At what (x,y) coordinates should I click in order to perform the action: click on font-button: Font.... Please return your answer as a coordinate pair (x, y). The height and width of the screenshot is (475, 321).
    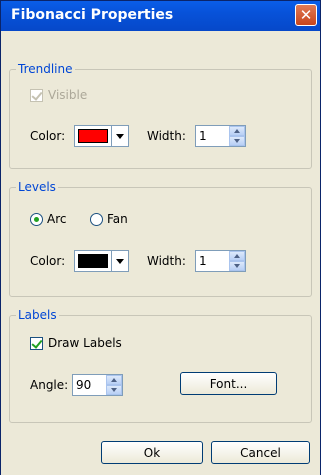
    Looking at the image, I should click on (228, 383).